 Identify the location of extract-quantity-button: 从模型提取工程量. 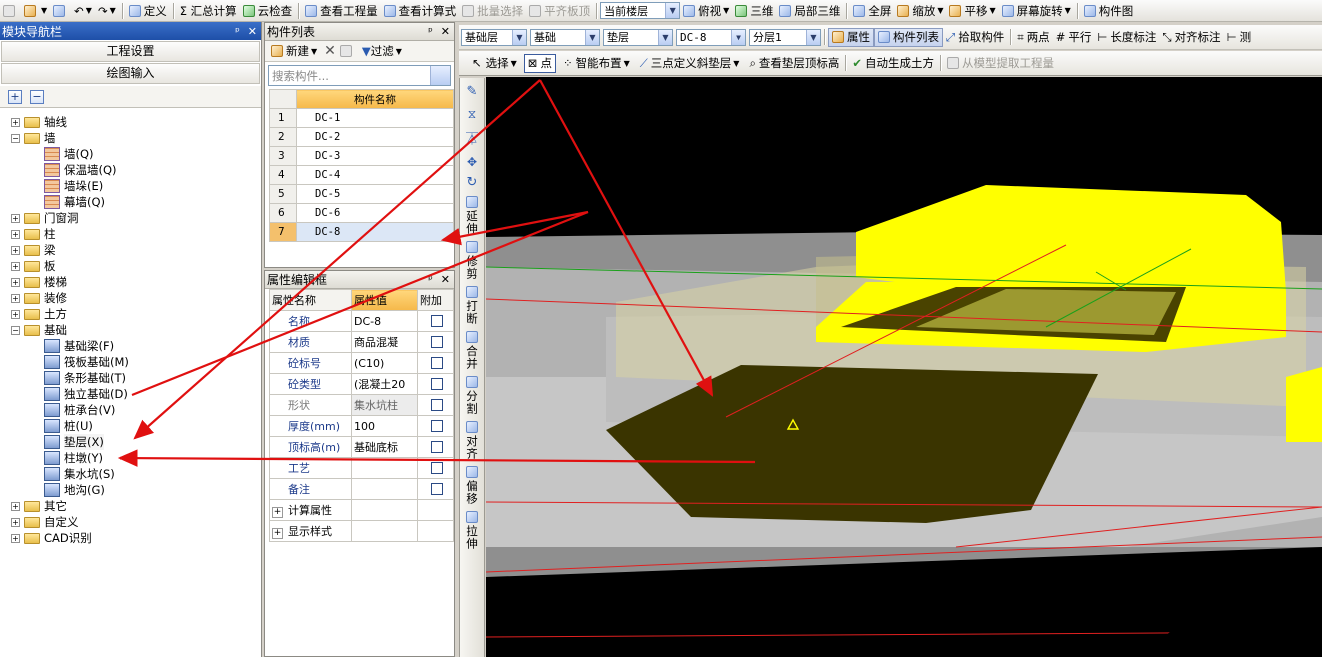
(1000, 63).